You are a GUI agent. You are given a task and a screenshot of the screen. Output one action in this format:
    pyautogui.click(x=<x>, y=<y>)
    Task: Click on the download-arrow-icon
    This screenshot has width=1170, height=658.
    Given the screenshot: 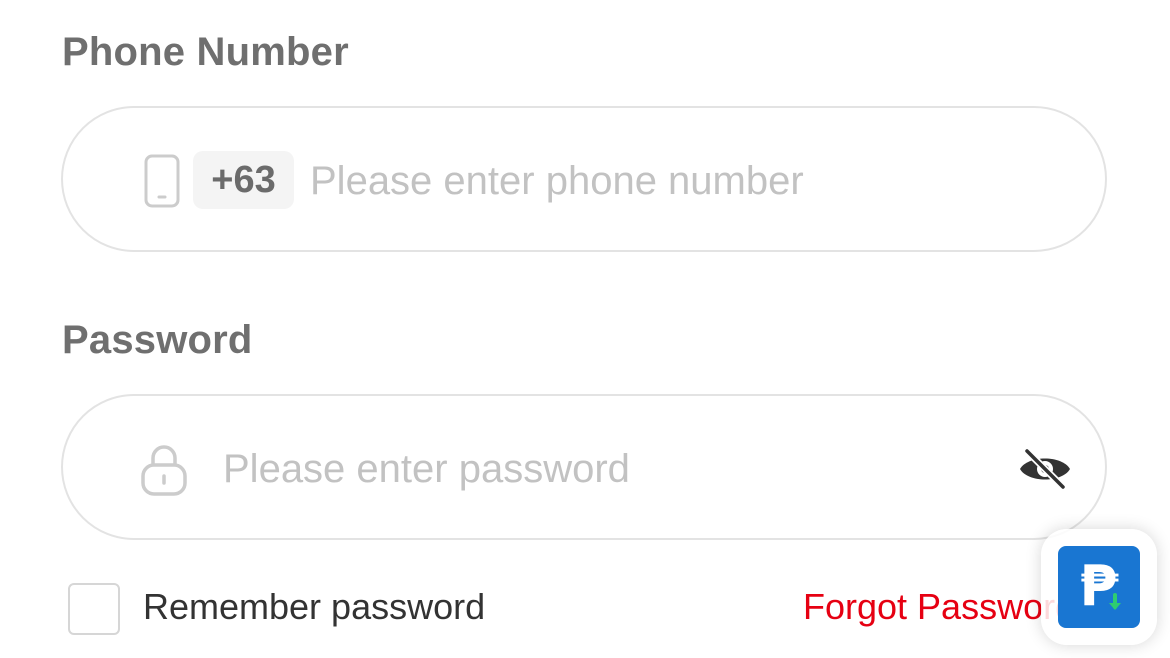 What is the action you would take?
    pyautogui.click(x=1115, y=601)
    